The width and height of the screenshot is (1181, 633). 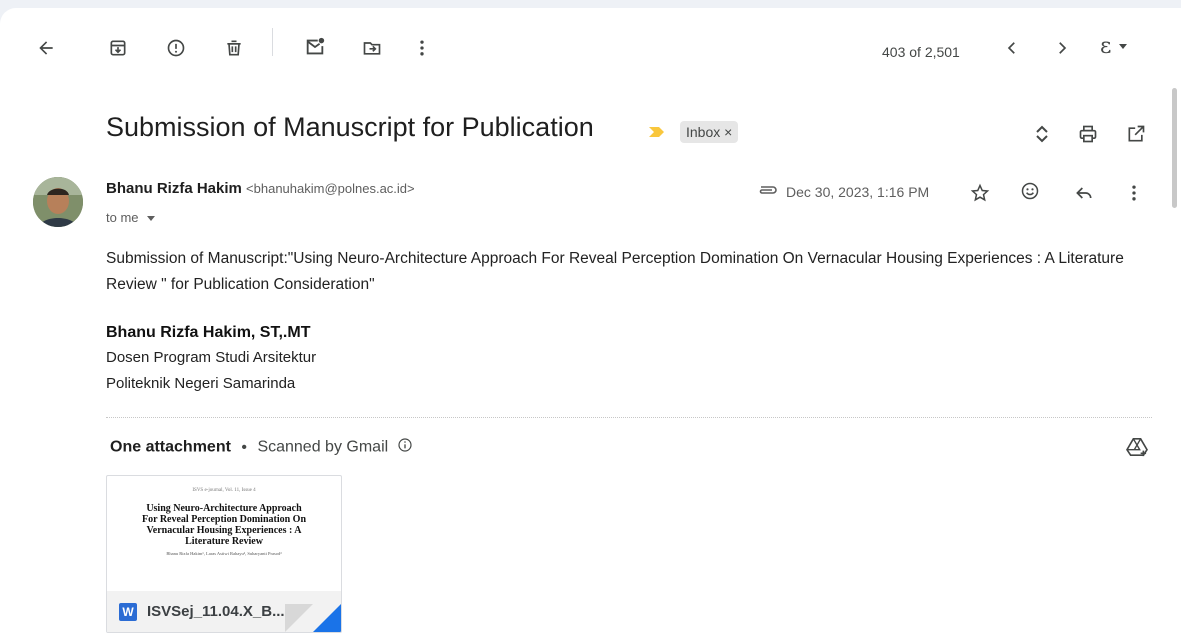 I want to click on open-new-window-icon, so click(x=1136, y=134).